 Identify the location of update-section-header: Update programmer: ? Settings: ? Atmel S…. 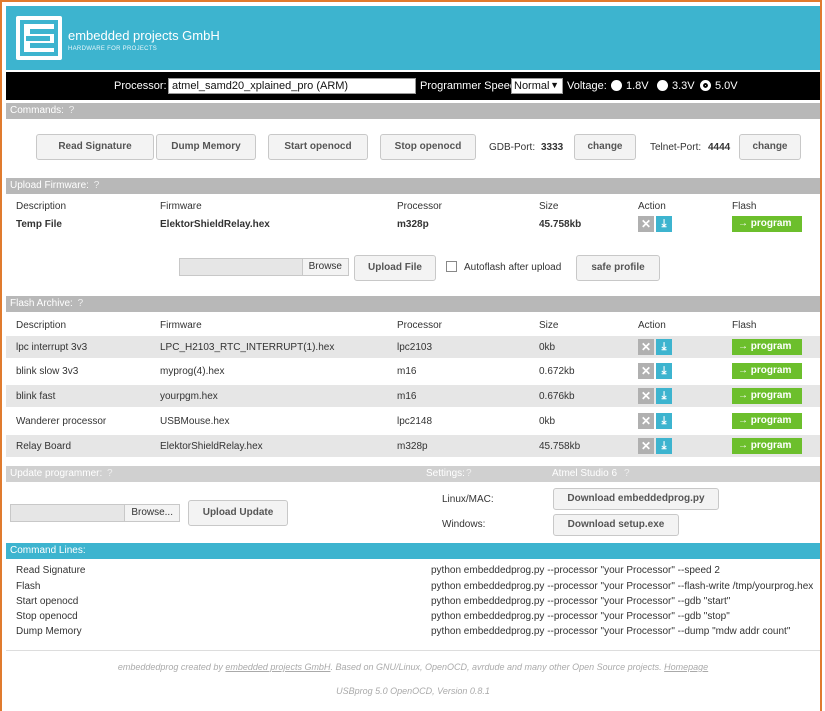
(413, 474).